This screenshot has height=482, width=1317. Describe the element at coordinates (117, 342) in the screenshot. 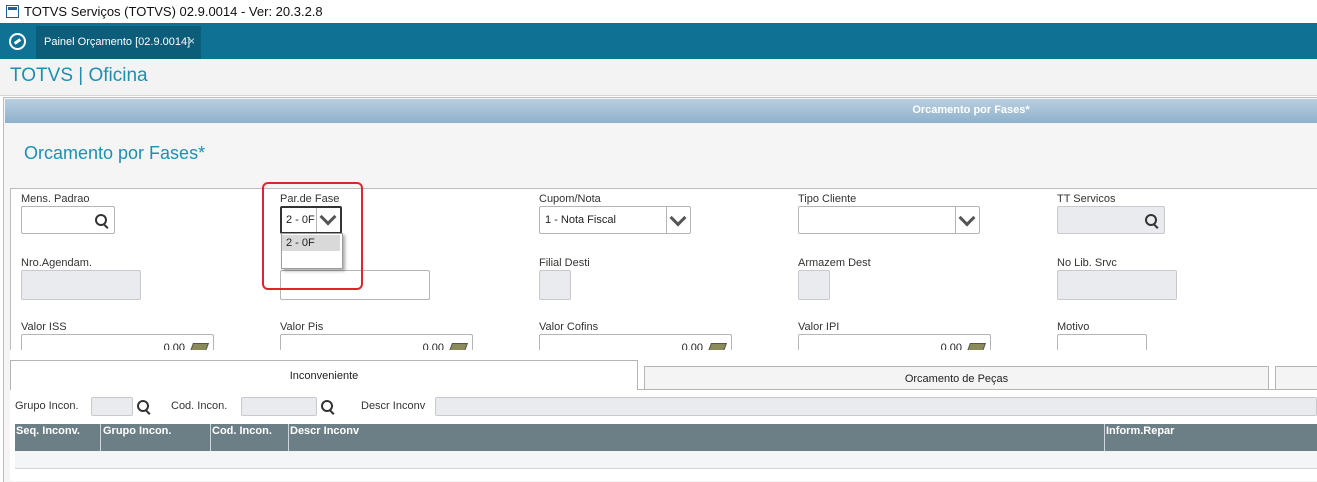

I see `valor-iss-input: 0,00` at that location.